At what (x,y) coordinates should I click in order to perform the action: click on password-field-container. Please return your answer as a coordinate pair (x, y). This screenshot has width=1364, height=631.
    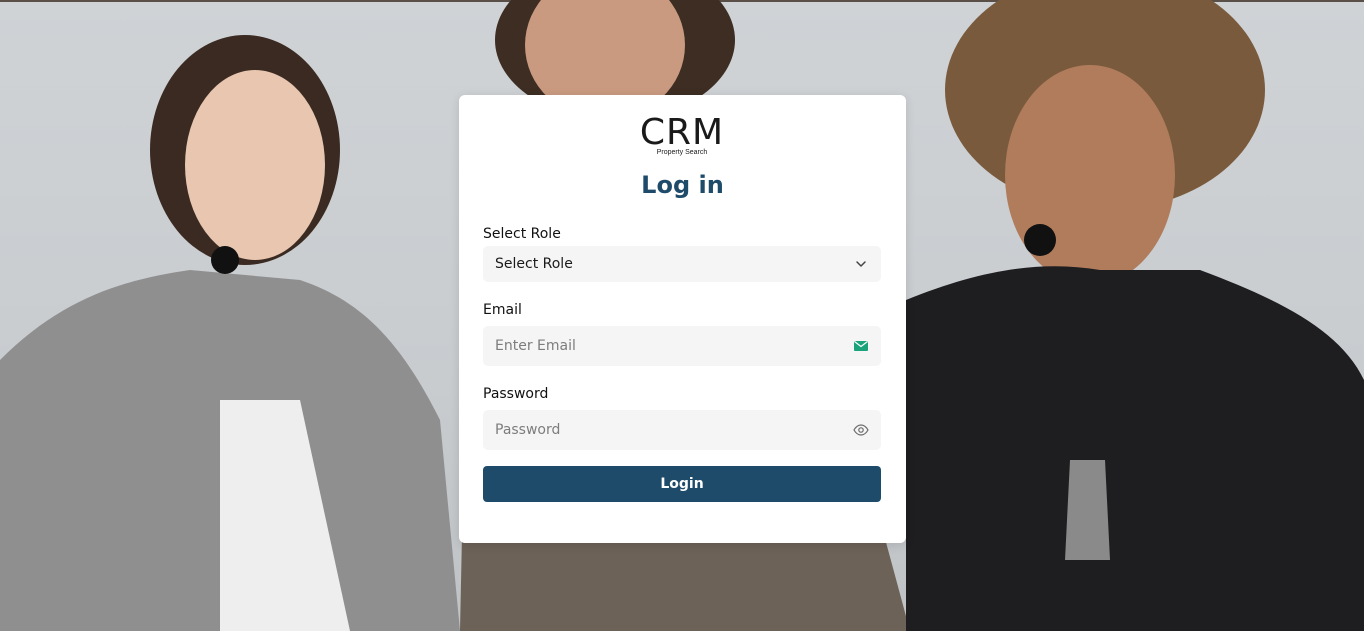
    Looking at the image, I should click on (682, 430).